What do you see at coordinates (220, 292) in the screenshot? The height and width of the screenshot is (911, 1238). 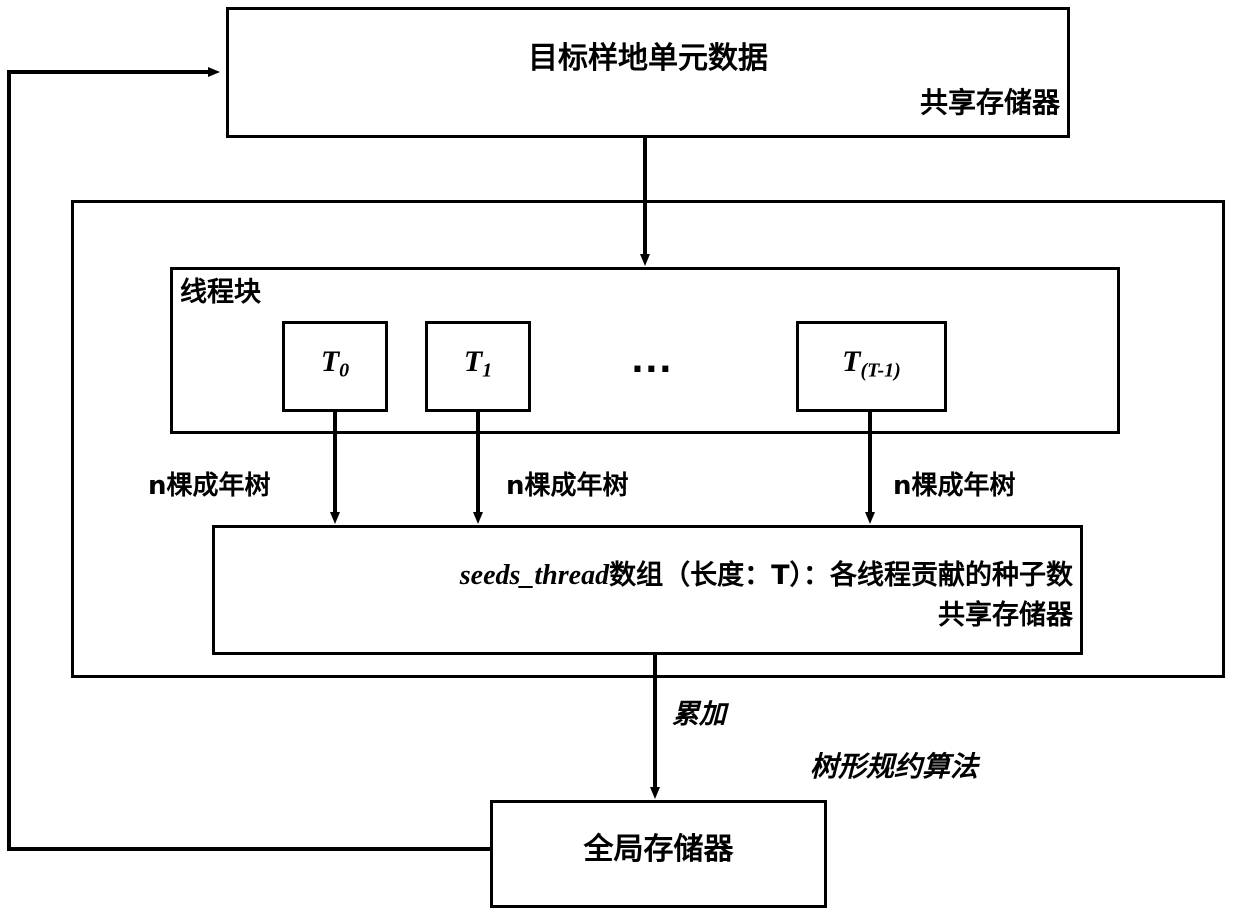 I see `thread-block-label: 线程块` at bounding box center [220, 292].